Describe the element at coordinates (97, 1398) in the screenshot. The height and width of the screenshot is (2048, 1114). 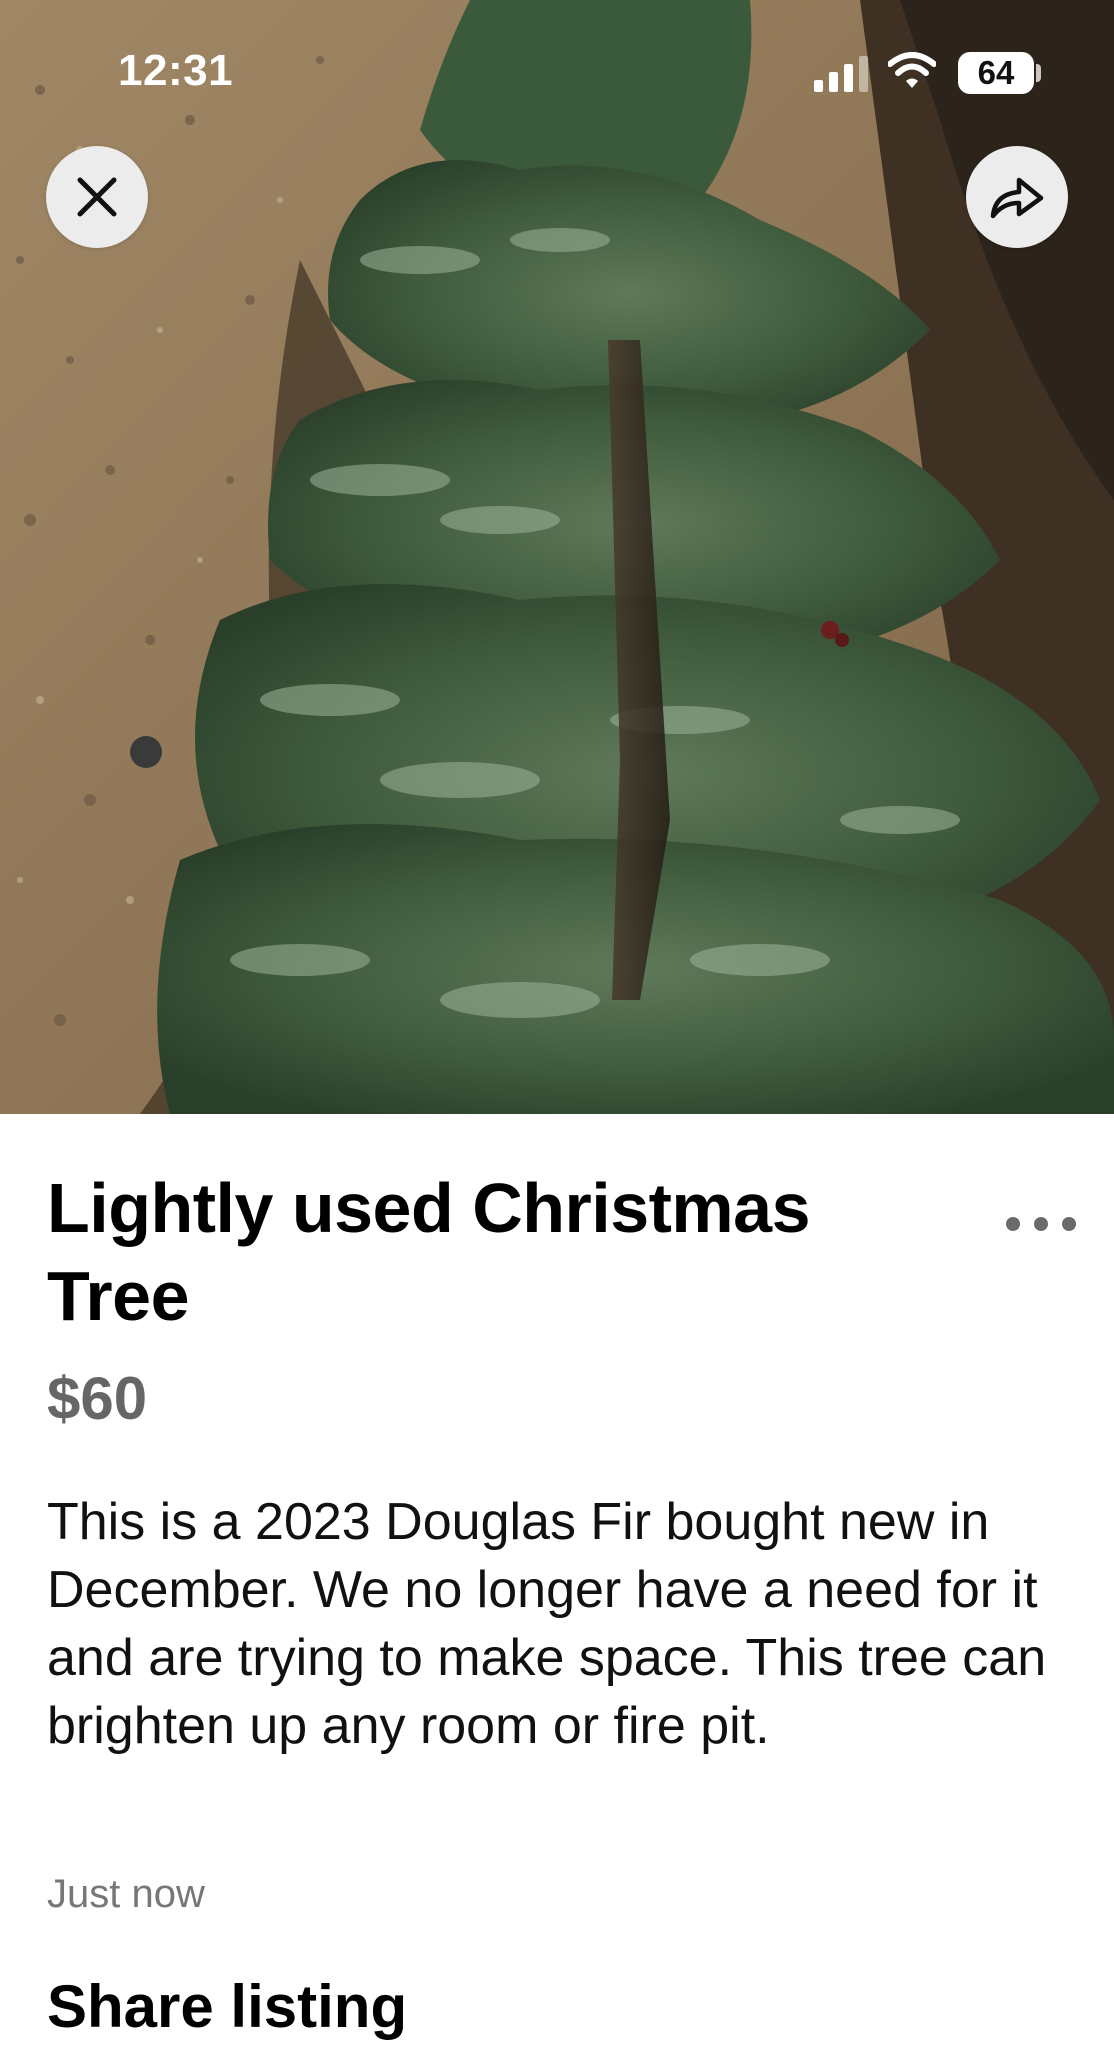
I see `listing-price: $60` at that location.